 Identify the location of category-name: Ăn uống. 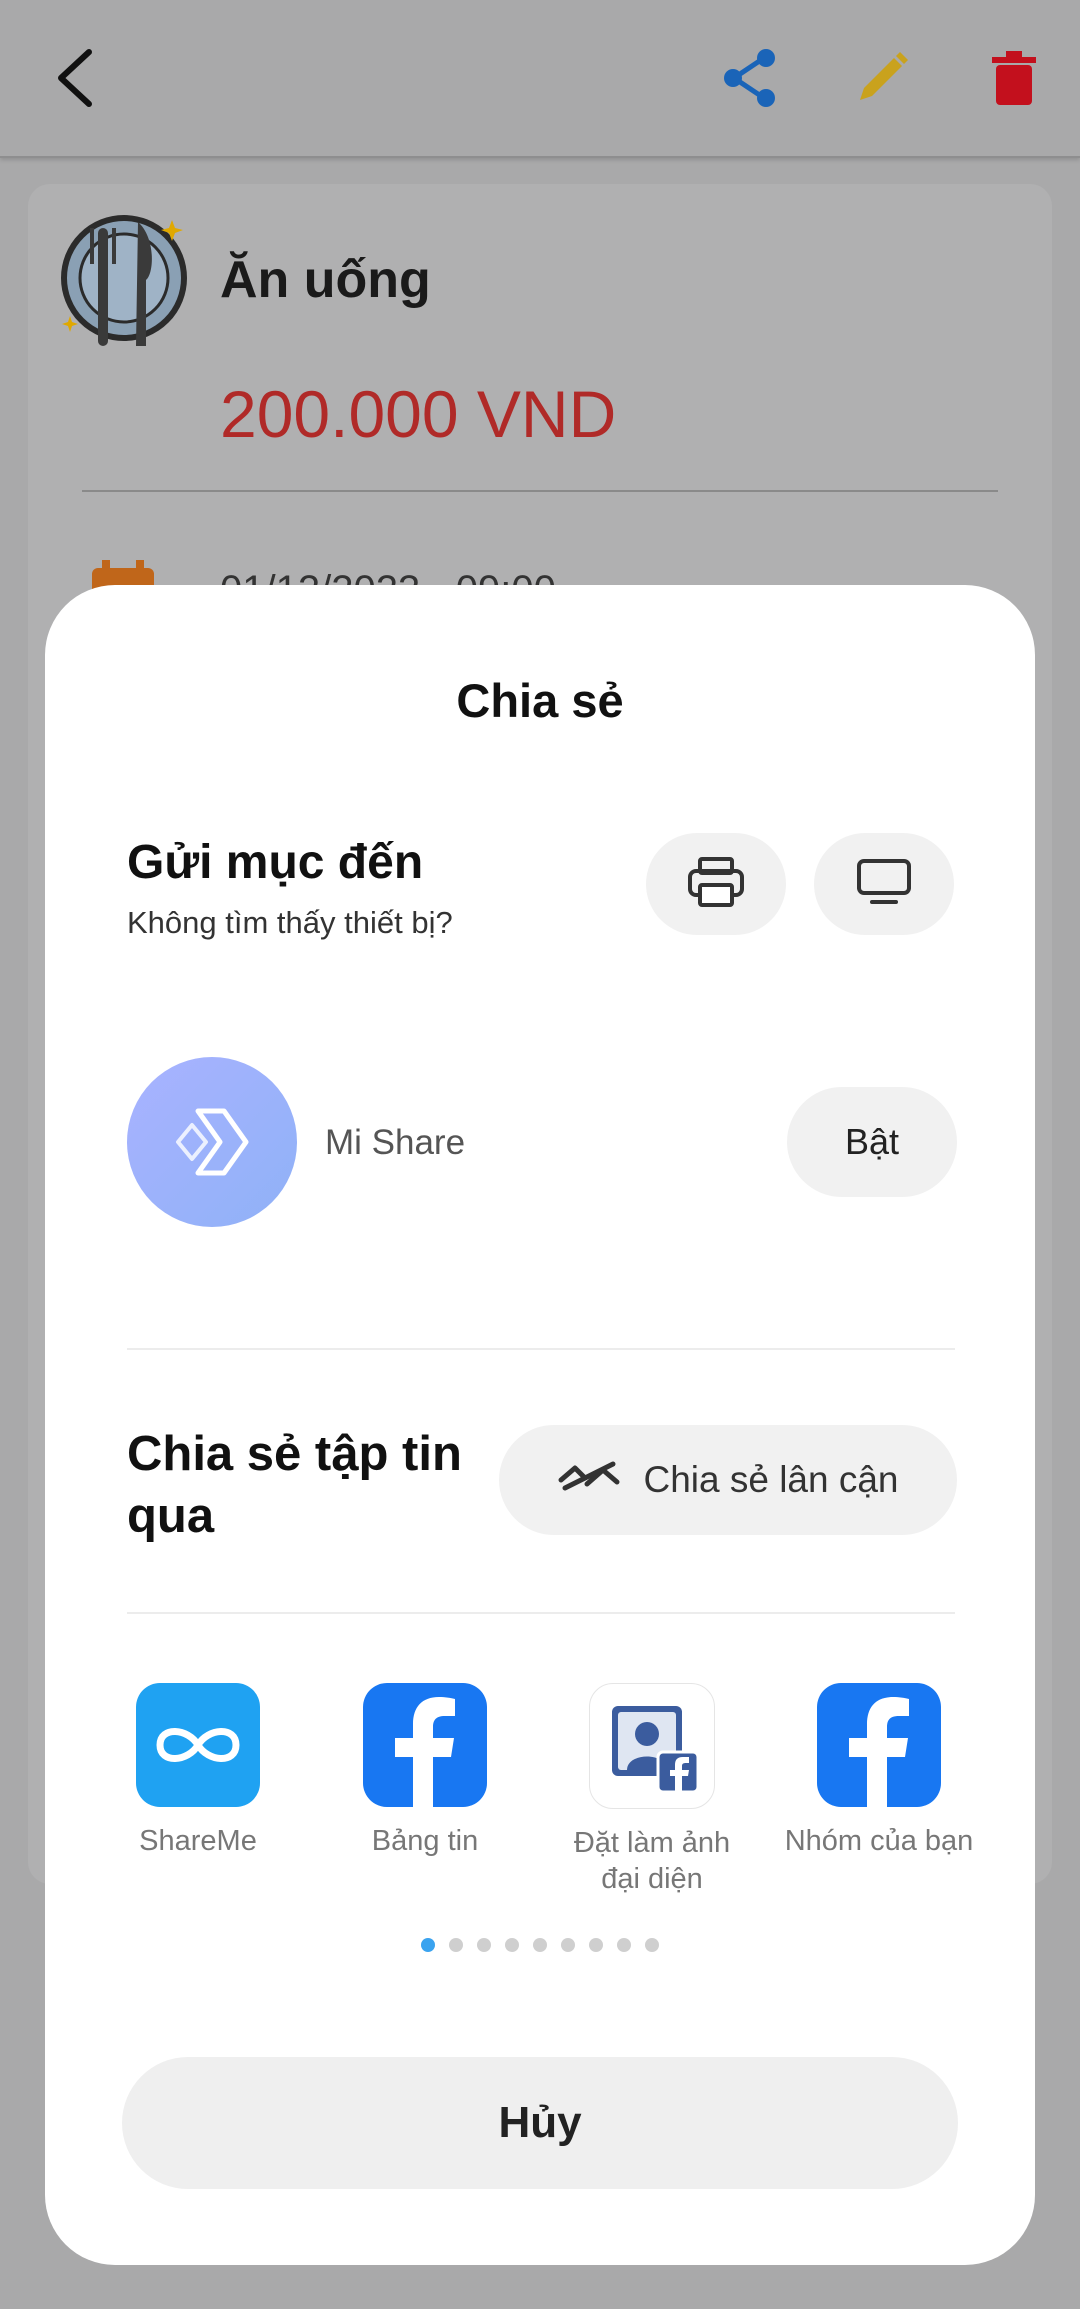
(325, 280).